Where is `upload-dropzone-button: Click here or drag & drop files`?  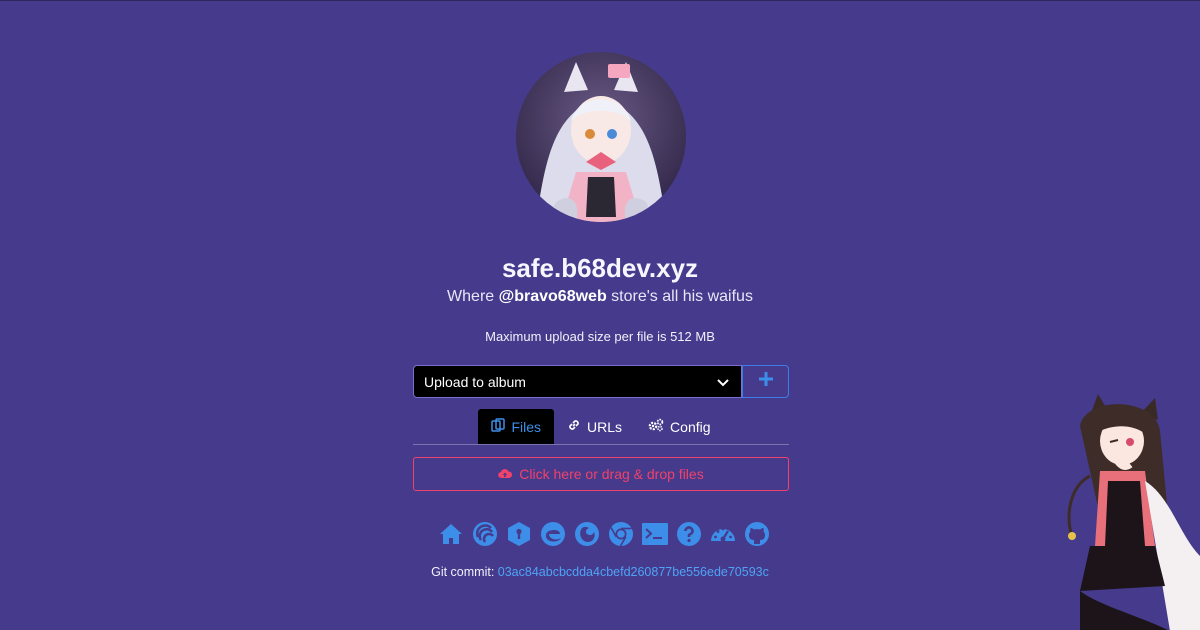 upload-dropzone-button: Click here or drag & drop files is located at coordinates (601, 474).